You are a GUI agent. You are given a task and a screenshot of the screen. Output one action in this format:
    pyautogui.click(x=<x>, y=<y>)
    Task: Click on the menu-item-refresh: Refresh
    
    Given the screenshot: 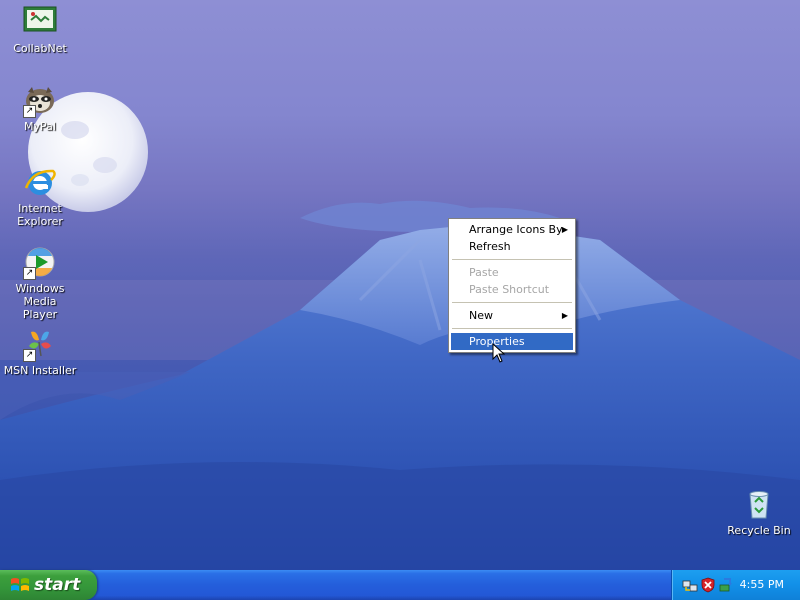 What is the action you would take?
    pyautogui.click(x=512, y=246)
    